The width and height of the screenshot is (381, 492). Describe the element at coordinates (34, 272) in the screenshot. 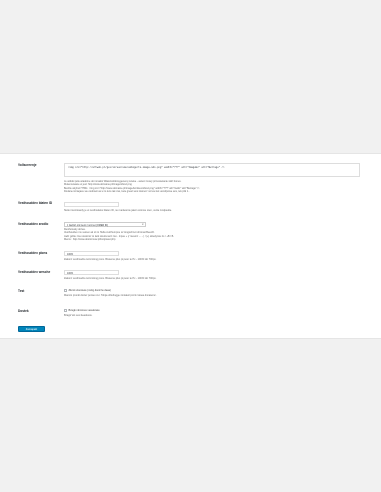

I see `height-label: Vesthouddex wesche` at that location.